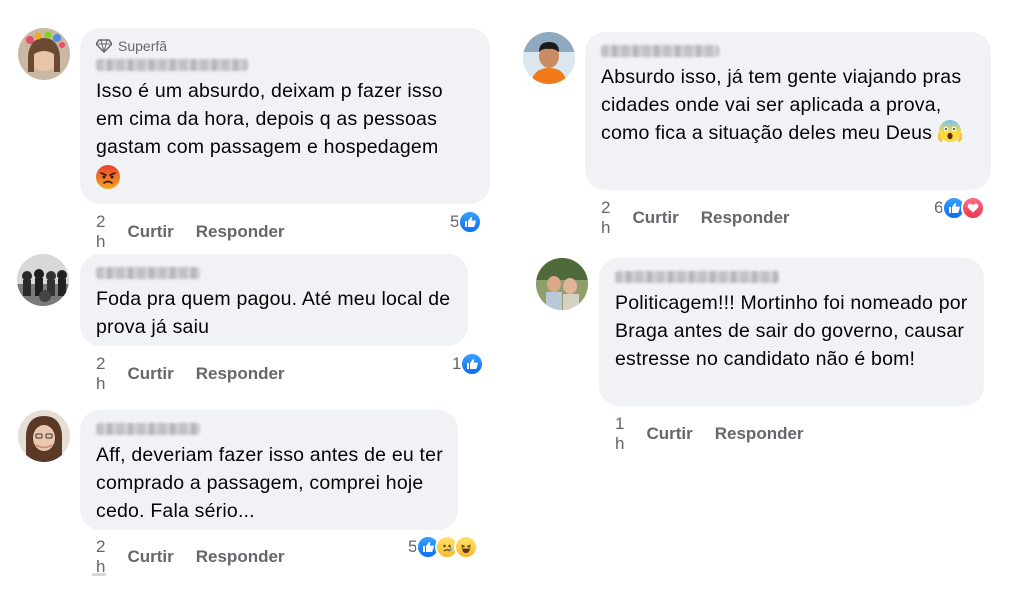 This screenshot has width=1024, height=605. Describe the element at coordinates (466, 547) in the screenshot. I see `laughing-face-icon` at that location.